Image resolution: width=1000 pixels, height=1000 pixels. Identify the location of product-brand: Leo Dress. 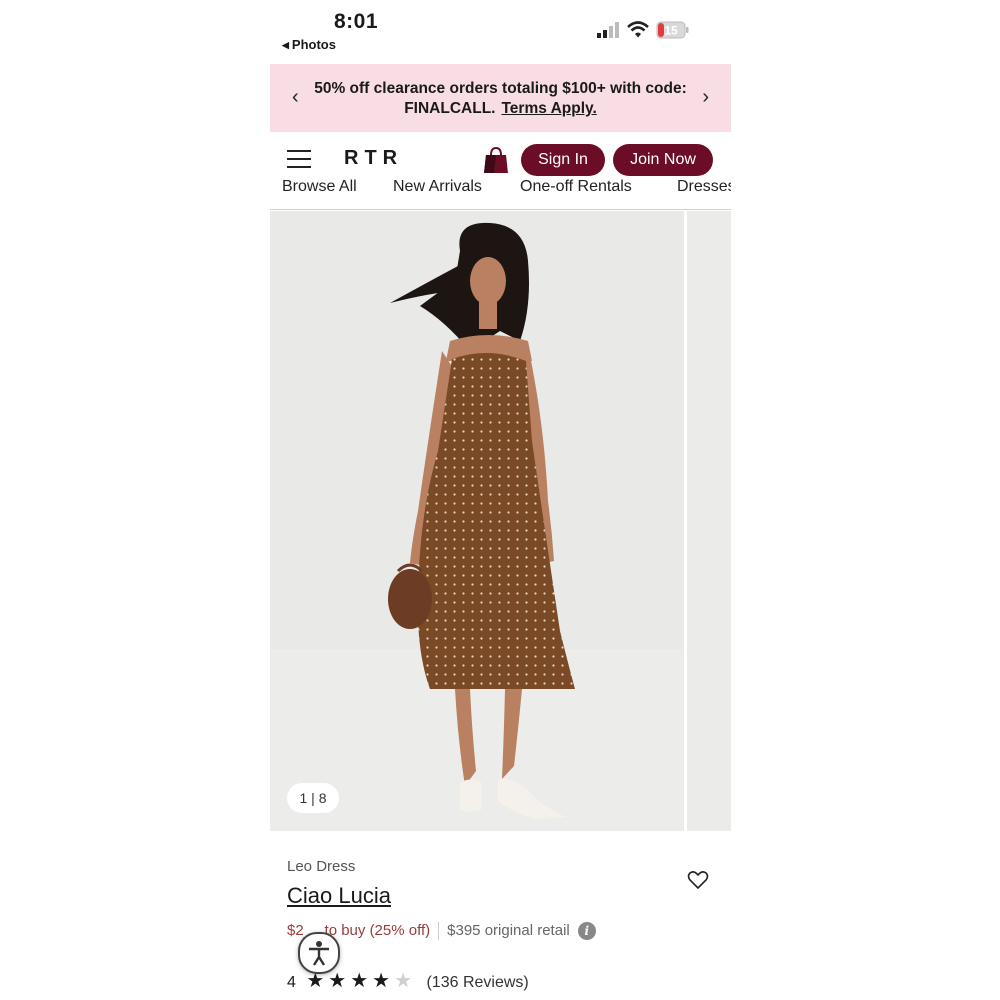
(321, 866).